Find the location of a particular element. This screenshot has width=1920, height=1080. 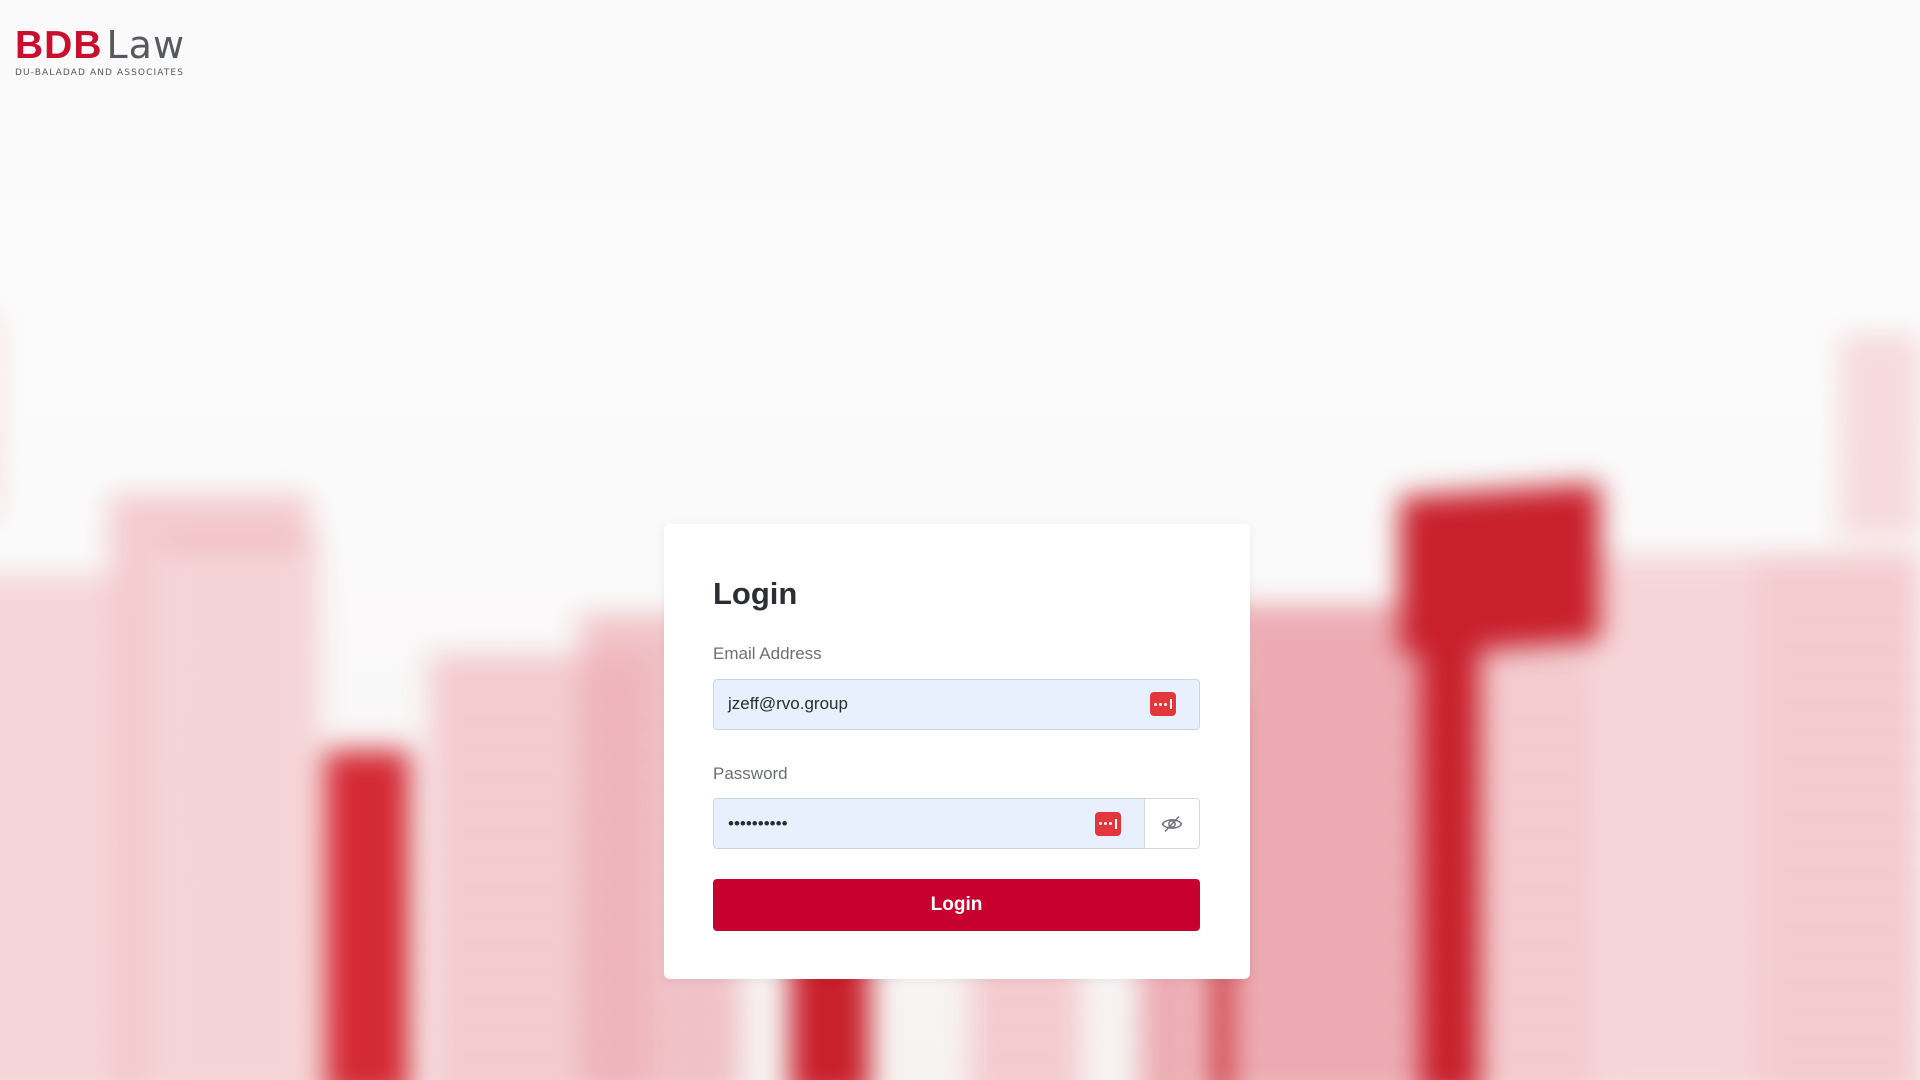

logo-wordmark: BDB Law is located at coordinates (100, 45).